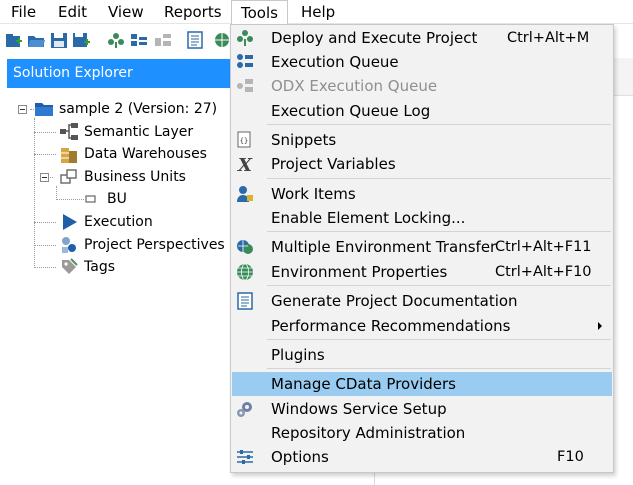 This screenshot has height=485, width=633. I want to click on menu-file: File, so click(23, 12).